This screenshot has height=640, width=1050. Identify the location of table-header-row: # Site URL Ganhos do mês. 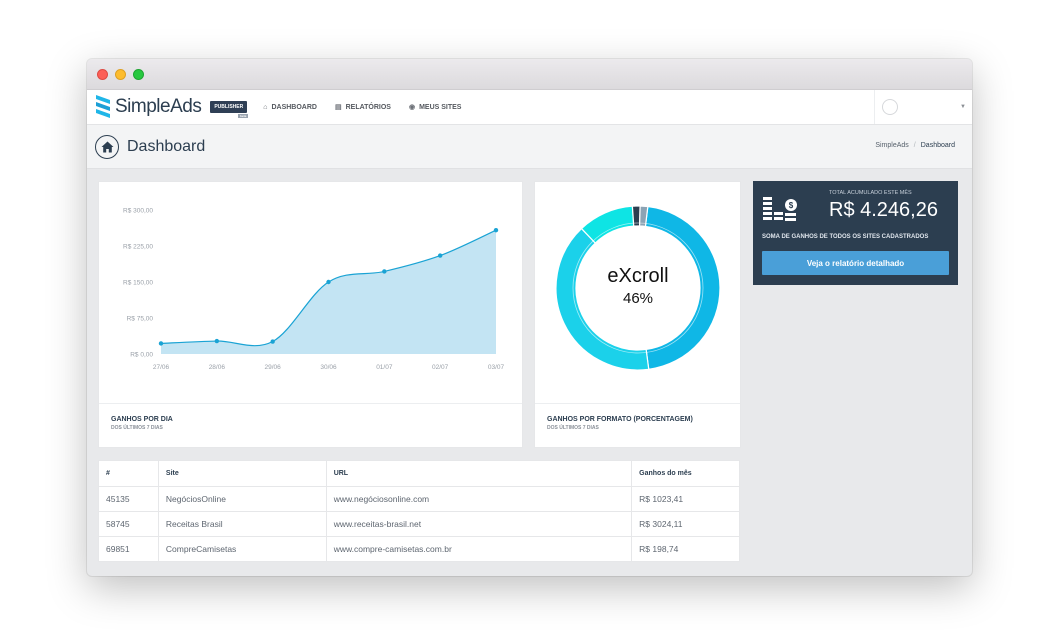
(419, 473).